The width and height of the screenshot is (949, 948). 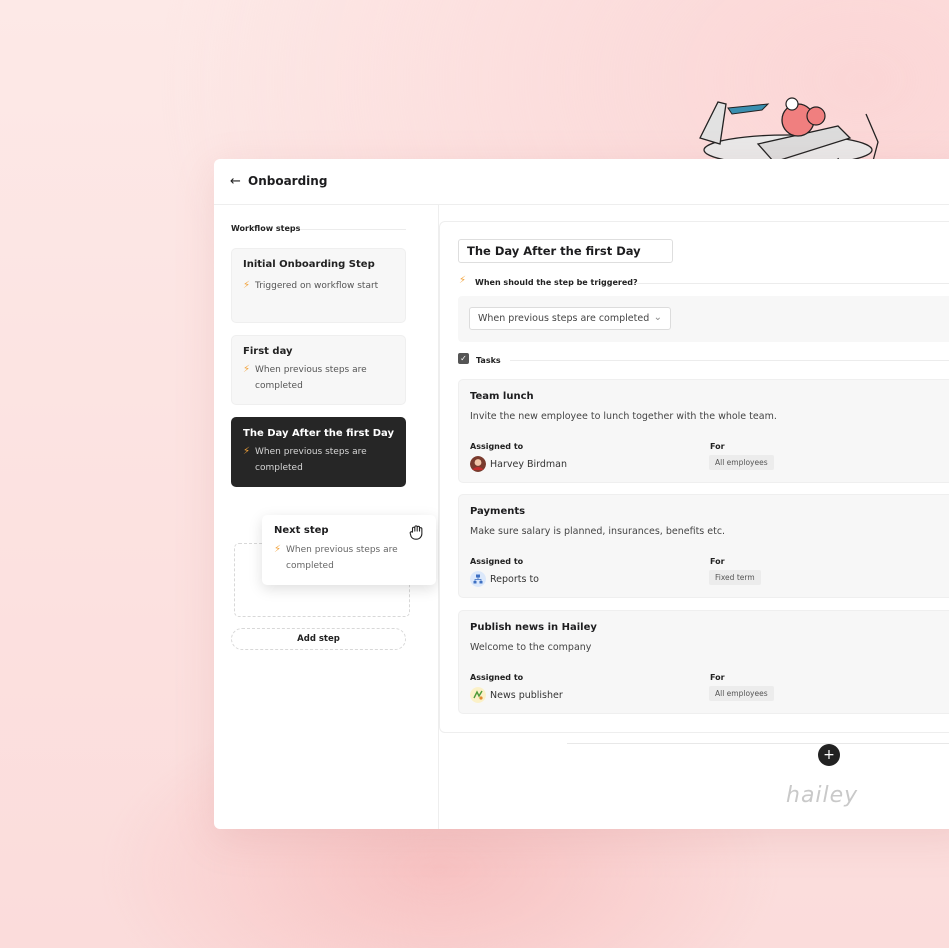 What do you see at coordinates (529, 464) in the screenshot?
I see `assignee-name: Harvey Birdman` at bounding box center [529, 464].